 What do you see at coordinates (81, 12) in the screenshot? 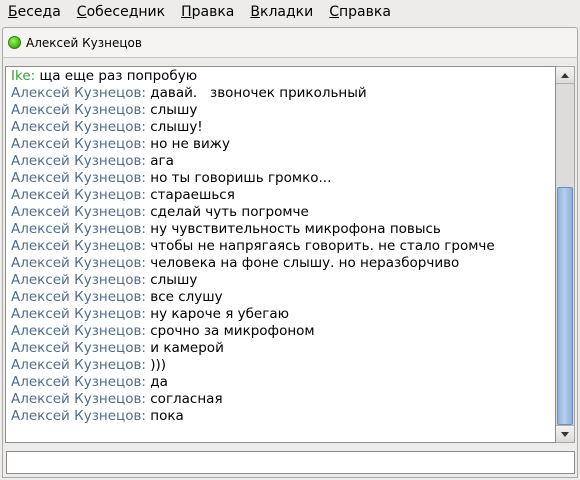
I see `menu-buddy-mnemonic: С` at bounding box center [81, 12].